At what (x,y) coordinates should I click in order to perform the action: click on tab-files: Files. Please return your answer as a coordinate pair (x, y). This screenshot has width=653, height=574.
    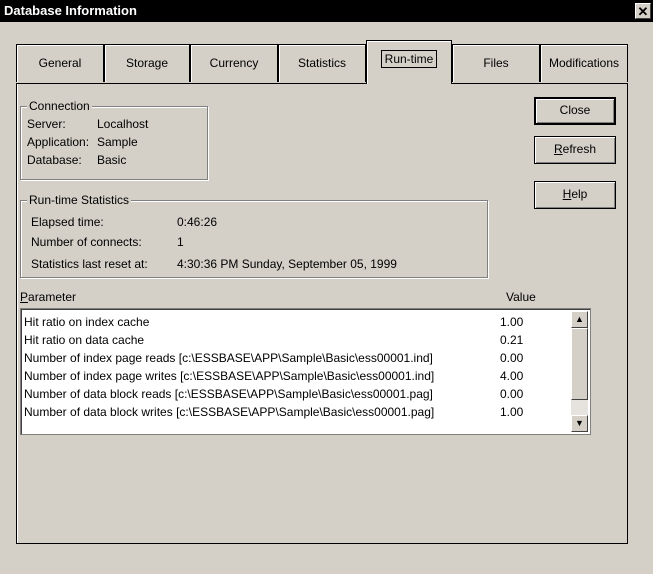
    Looking at the image, I should click on (496, 63).